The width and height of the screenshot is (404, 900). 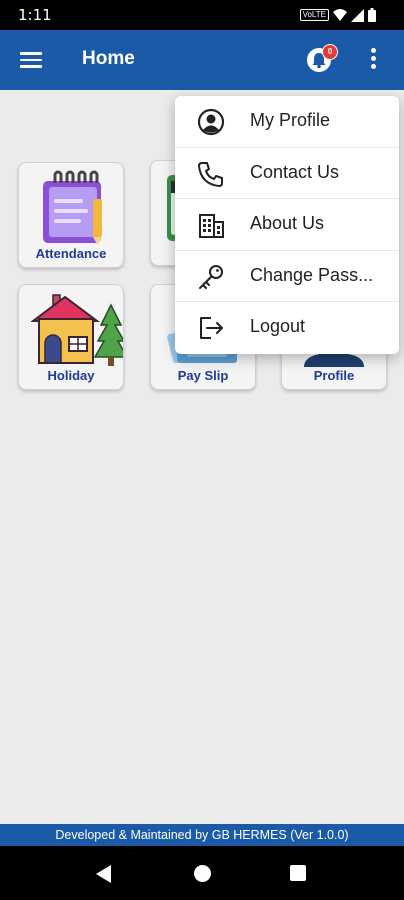 What do you see at coordinates (290, 120) in the screenshot?
I see `menu-item-label: My Profile` at bounding box center [290, 120].